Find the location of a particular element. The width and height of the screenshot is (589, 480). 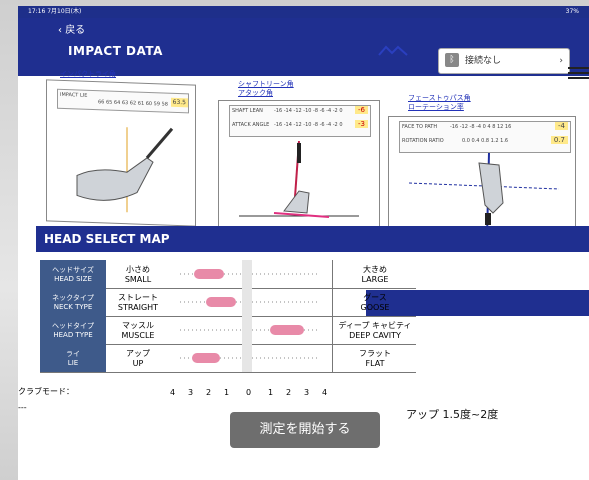

row-left-label: アップ UP is located at coordinates (138, 358).